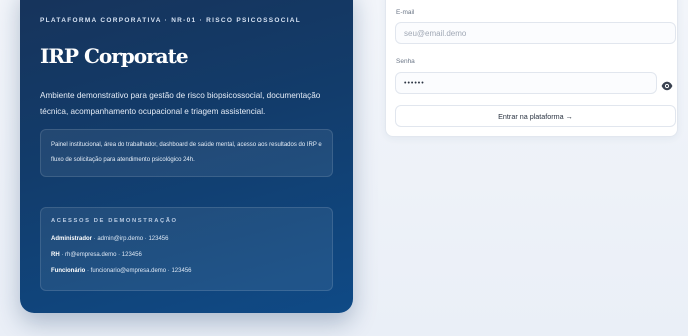 The width and height of the screenshot is (688, 336). What do you see at coordinates (72, 239) in the screenshot?
I see `demo-account-role: Administrador` at bounding box center [72, 239].